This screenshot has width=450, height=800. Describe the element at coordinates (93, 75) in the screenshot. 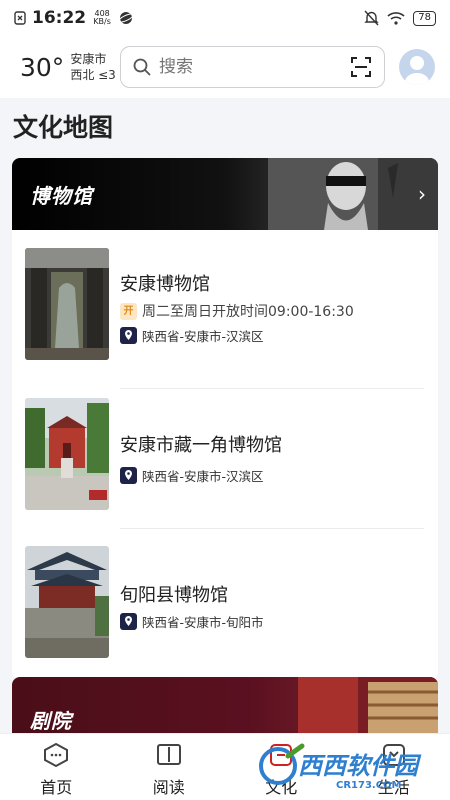

I see `wind-info: 西北 ≤3` at that location.